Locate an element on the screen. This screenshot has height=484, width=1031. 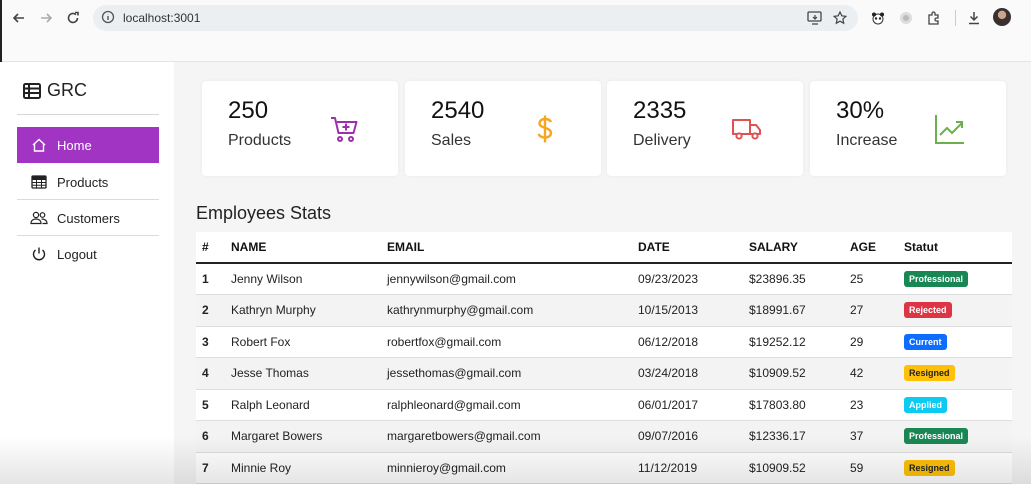
cell-email: robertfox@gmail.com is located at coordinates (512, 342).